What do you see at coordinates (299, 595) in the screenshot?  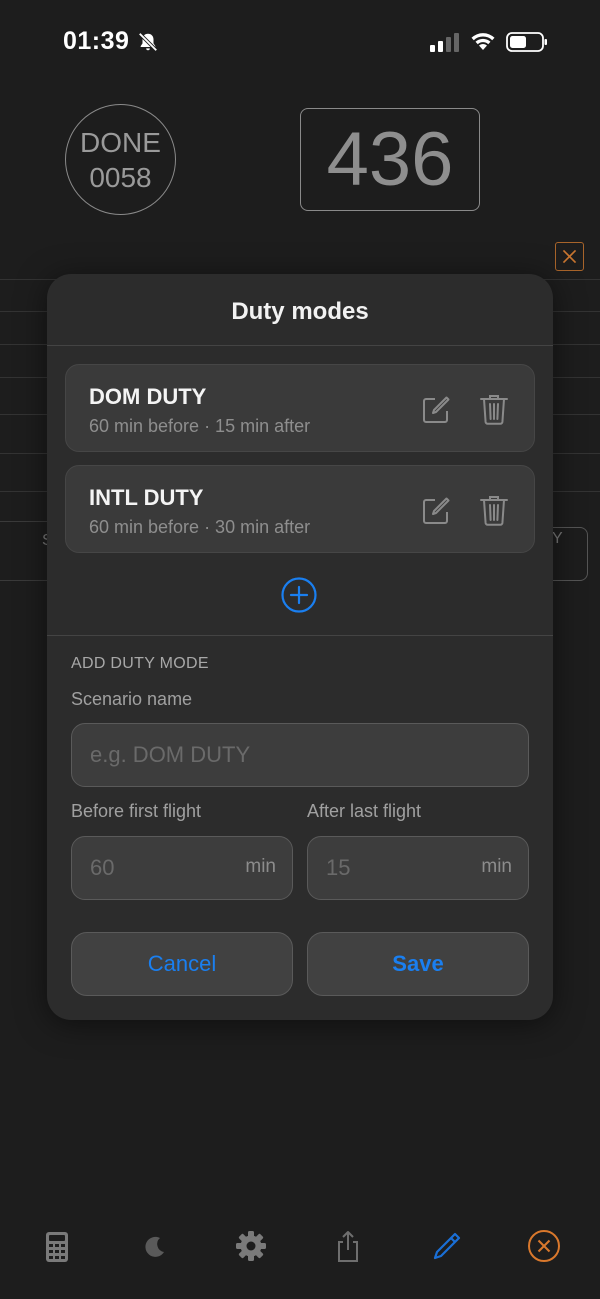 I see `add-duty-mode-icon` at bounding box center [299, 595].